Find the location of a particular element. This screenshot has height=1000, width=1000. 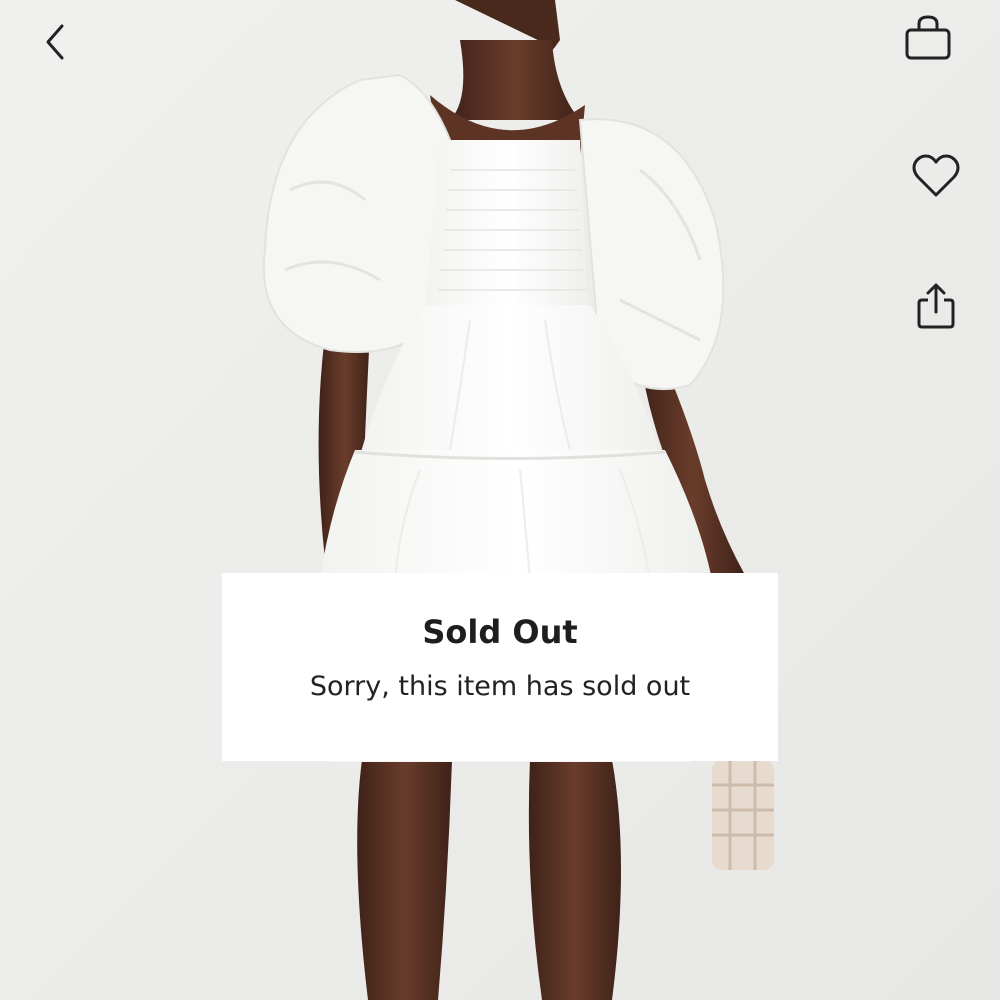

heart-icon is located at coordinates (936, 175).